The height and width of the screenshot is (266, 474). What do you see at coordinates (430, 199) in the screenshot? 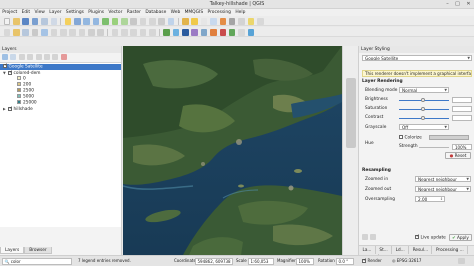
I see `oversampling-spinbox: 2.00 ↕` at bounding box center [430, 199].